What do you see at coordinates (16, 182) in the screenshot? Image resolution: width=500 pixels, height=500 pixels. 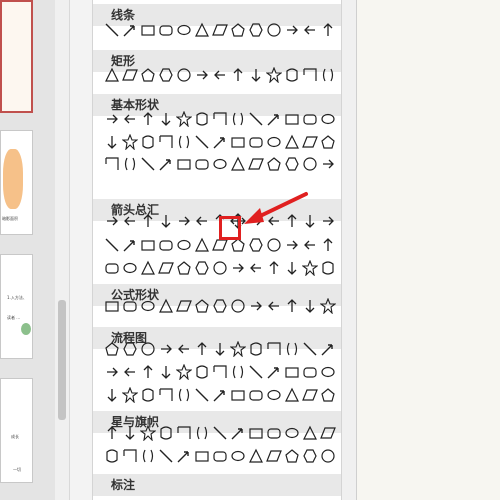 I see `slide-thumbnail-2: 暗影面积` at bounding box center [16, 182].